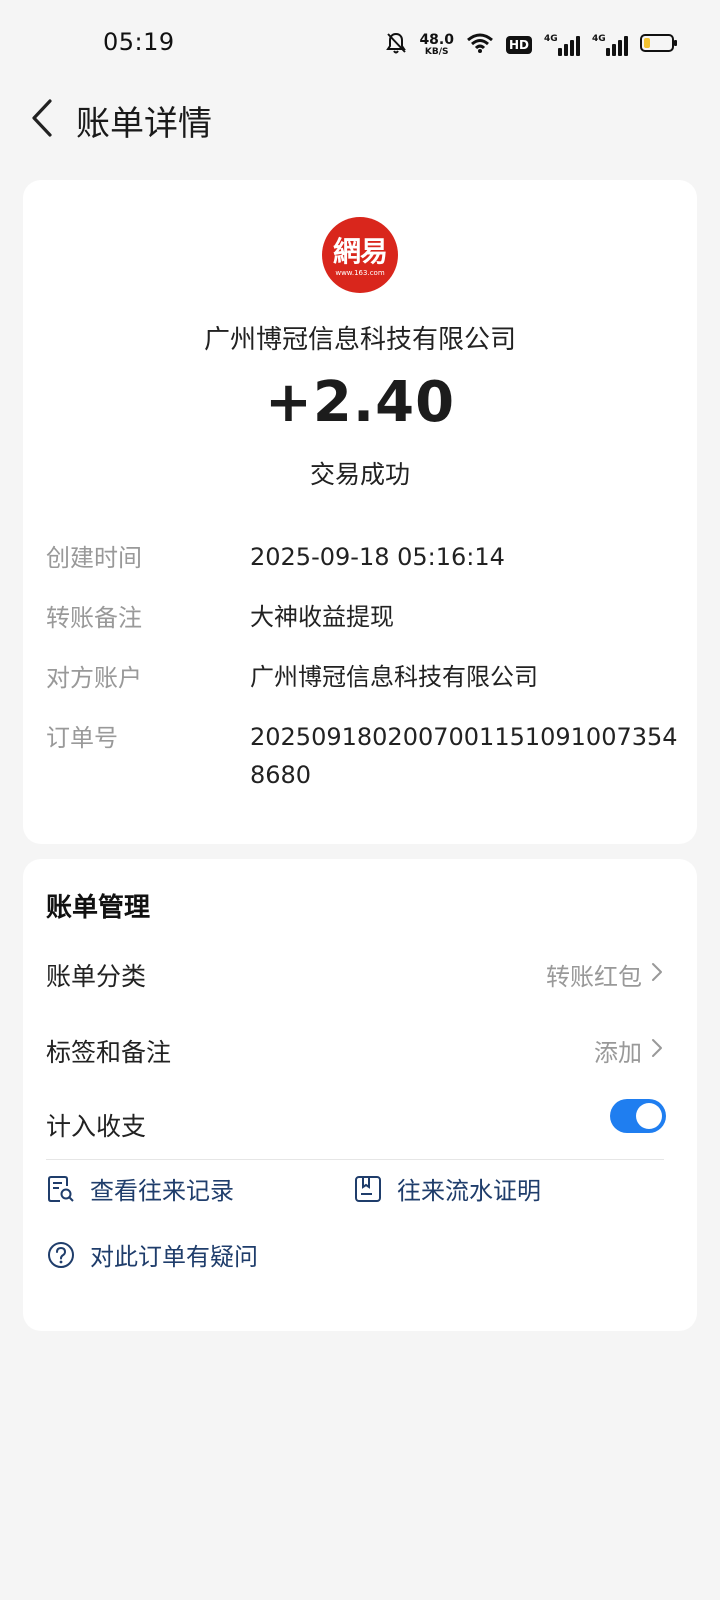 The height and width of the screenshot is (1600, 720). I want to click on logo-subtext: www.163.com, so click(360, 272).